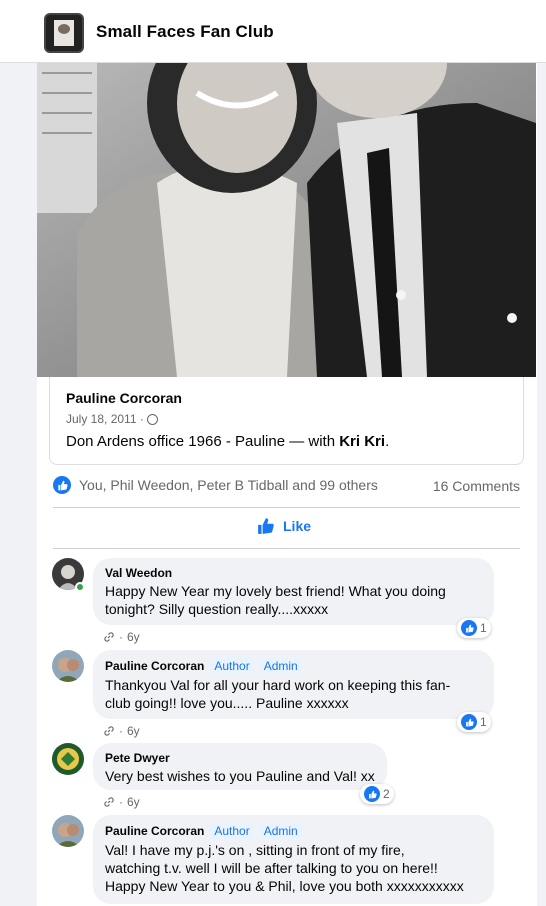 Image resolution: width=546 pixels, height=906 pixels. What do you see at coordinates (80, 587) in the screenshot?
I see `online-status-dot` at bounding box center [80, 587].